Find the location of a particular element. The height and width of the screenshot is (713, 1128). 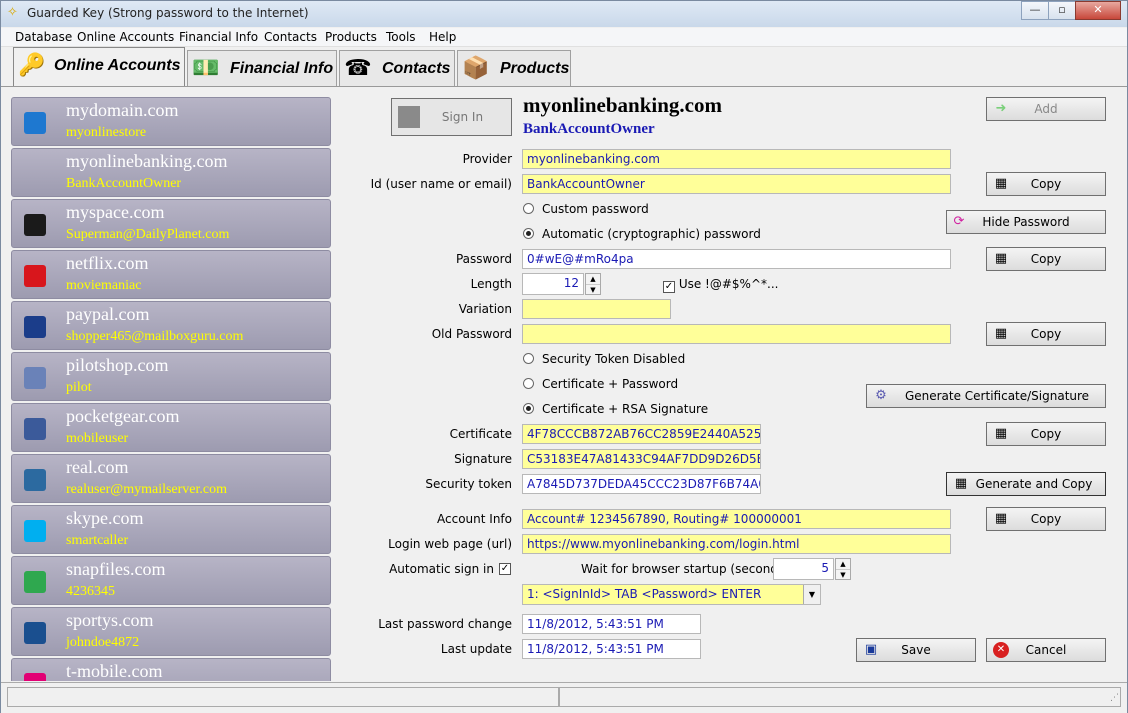

cancel-button: ✕ Cancel is located at coordinates (1046, 650).